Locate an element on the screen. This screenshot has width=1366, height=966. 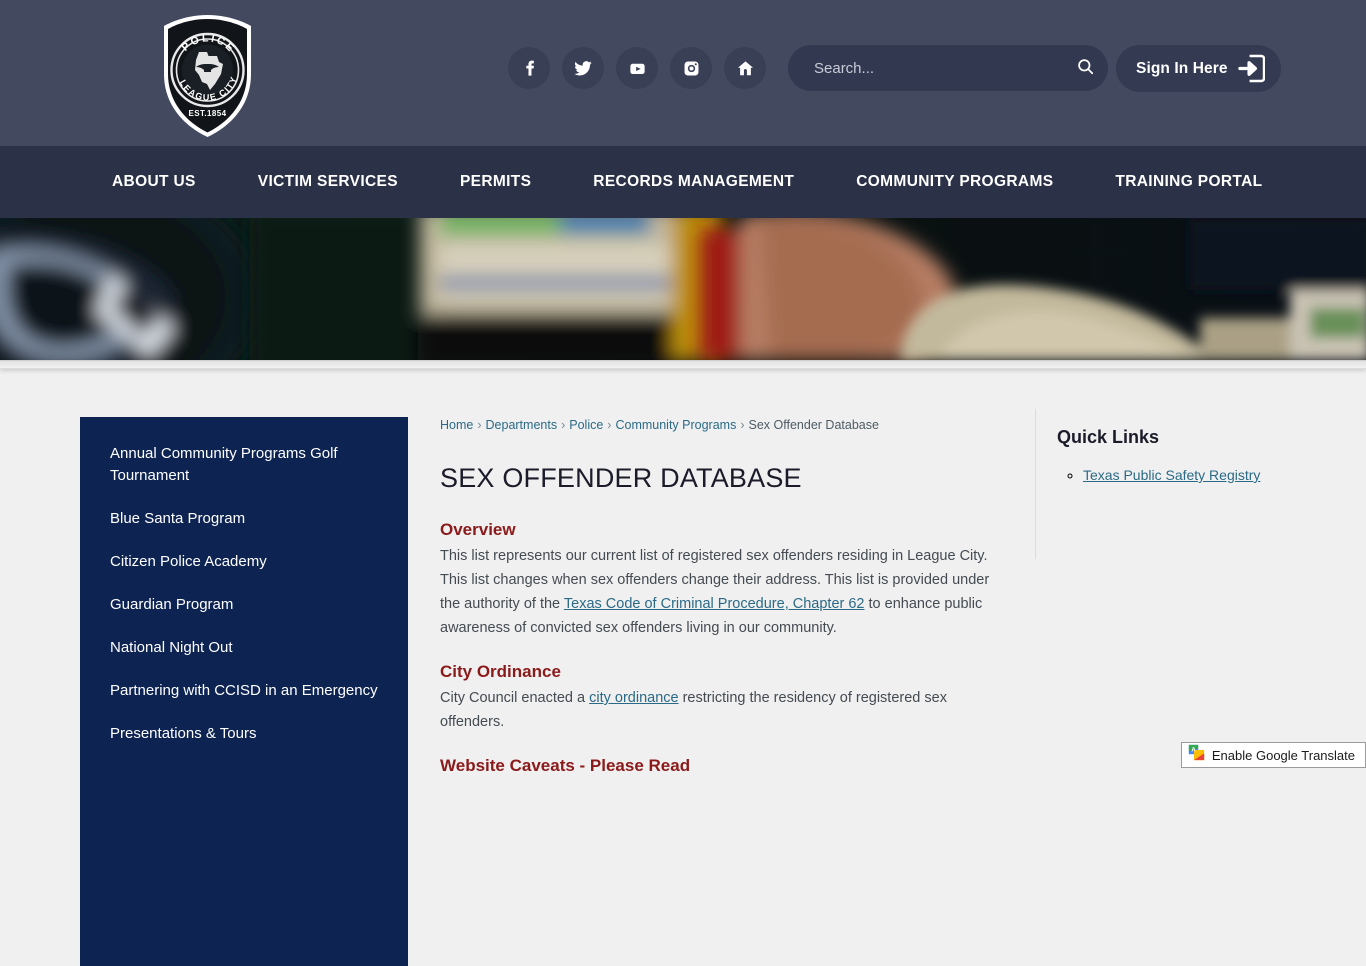
enable-google-translate-button: A Enable Google Translate is located at coordinates (1273, 755).